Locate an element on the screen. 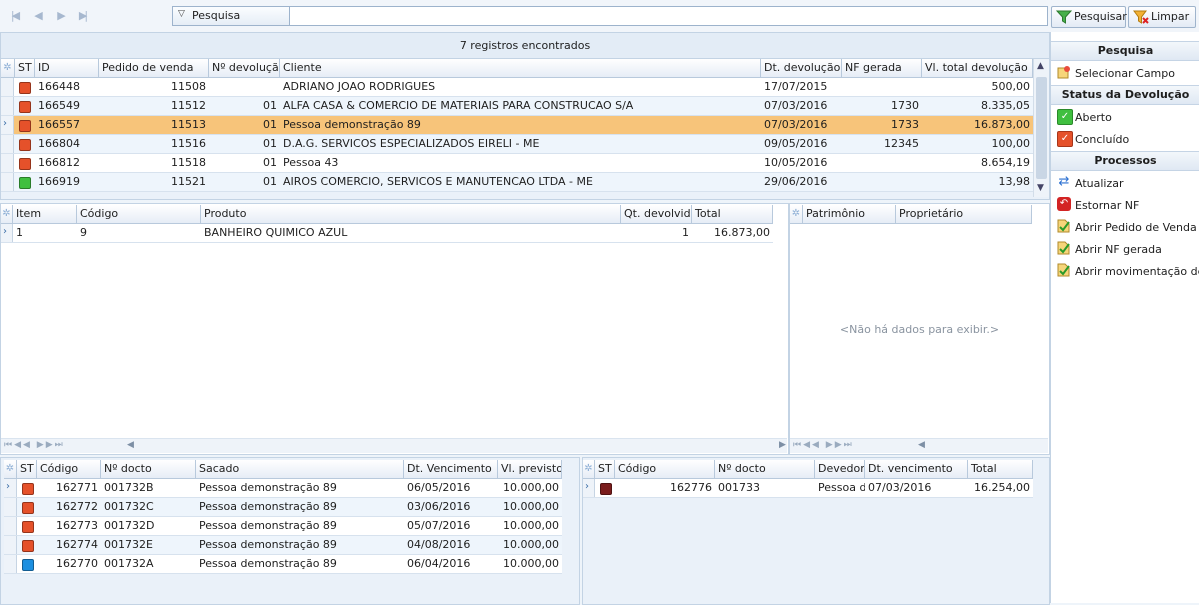 The height and width of the screenshot is (605, 1199). cell-cliente: Pessoa 43 is located at coordinates (311, 162).